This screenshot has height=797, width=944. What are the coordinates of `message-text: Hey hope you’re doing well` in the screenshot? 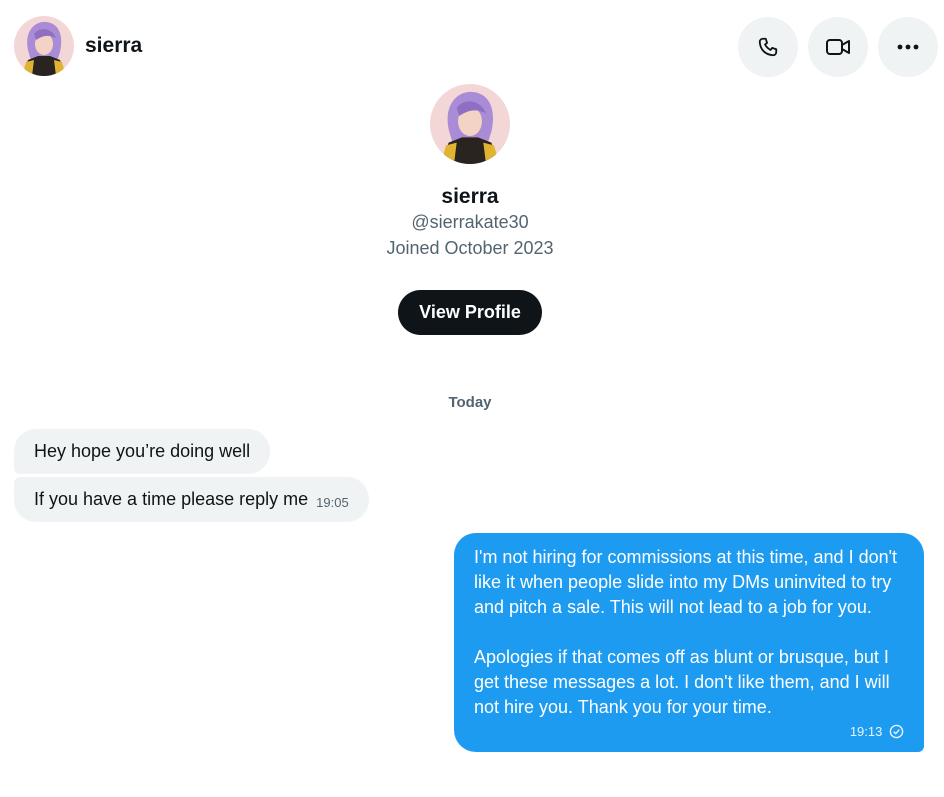 It's located at (142, 451).